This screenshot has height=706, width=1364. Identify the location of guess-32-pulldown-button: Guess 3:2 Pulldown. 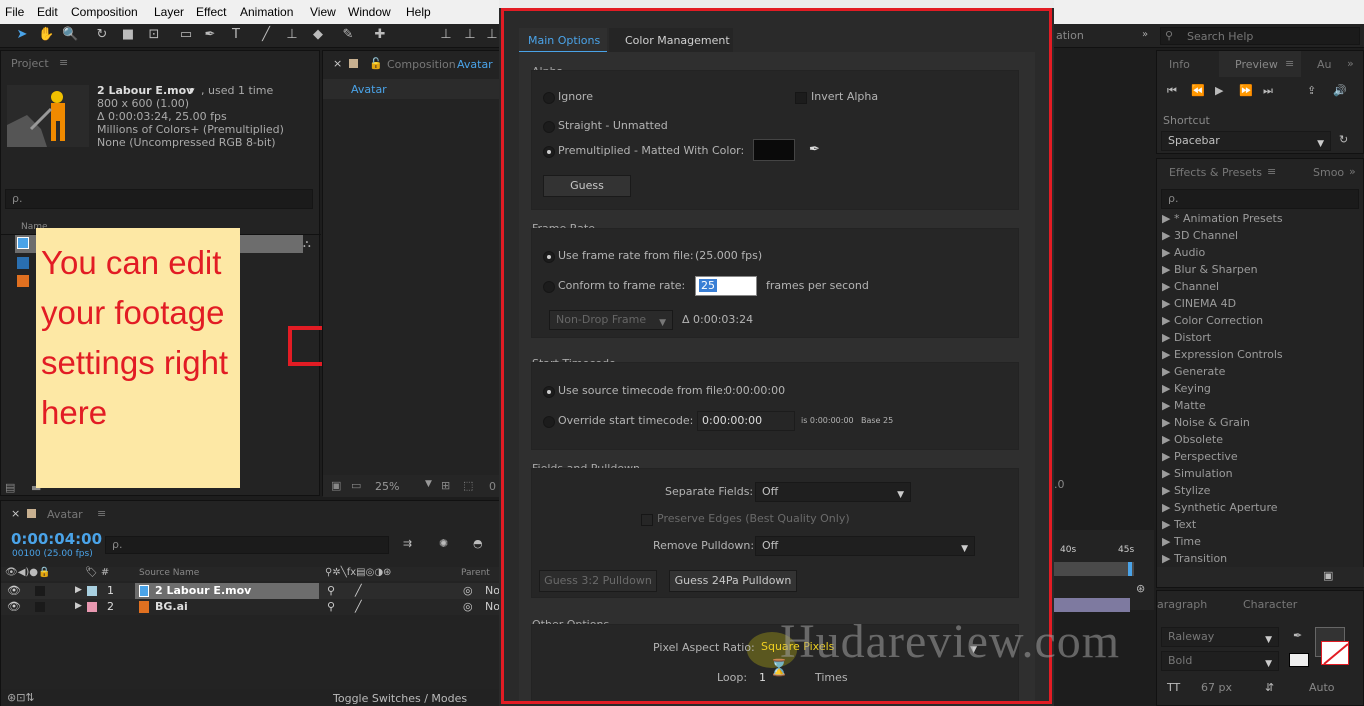
(598, 581).